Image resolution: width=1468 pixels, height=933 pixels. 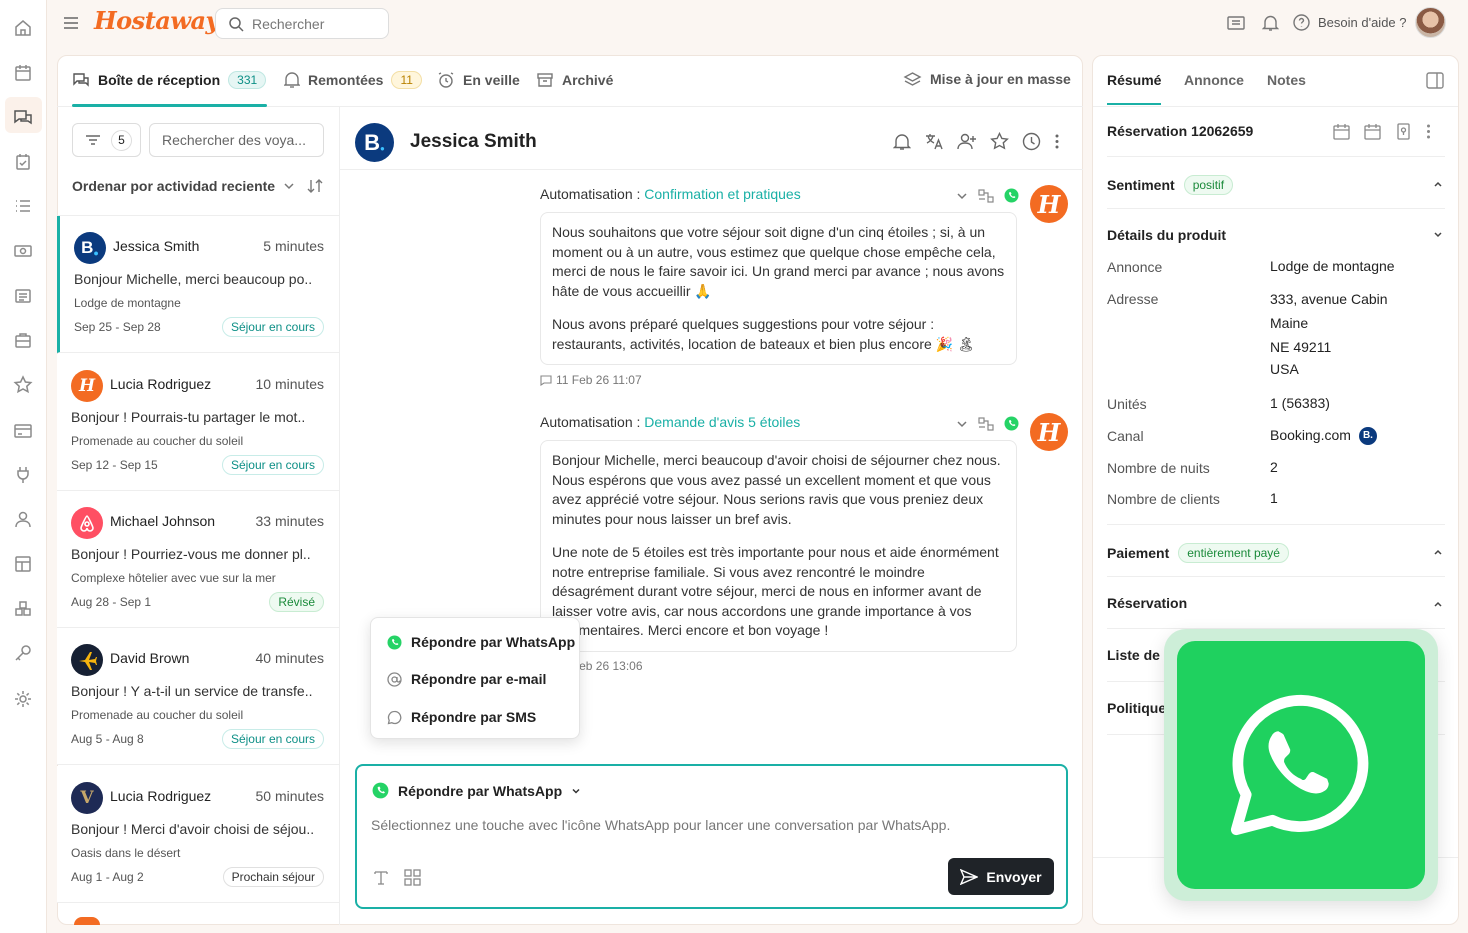 What do you see at coordinates (169, 80) in the screenshot?
I see `tab-inbox: Boîte de réception 331` at bounding box center [169, 80].